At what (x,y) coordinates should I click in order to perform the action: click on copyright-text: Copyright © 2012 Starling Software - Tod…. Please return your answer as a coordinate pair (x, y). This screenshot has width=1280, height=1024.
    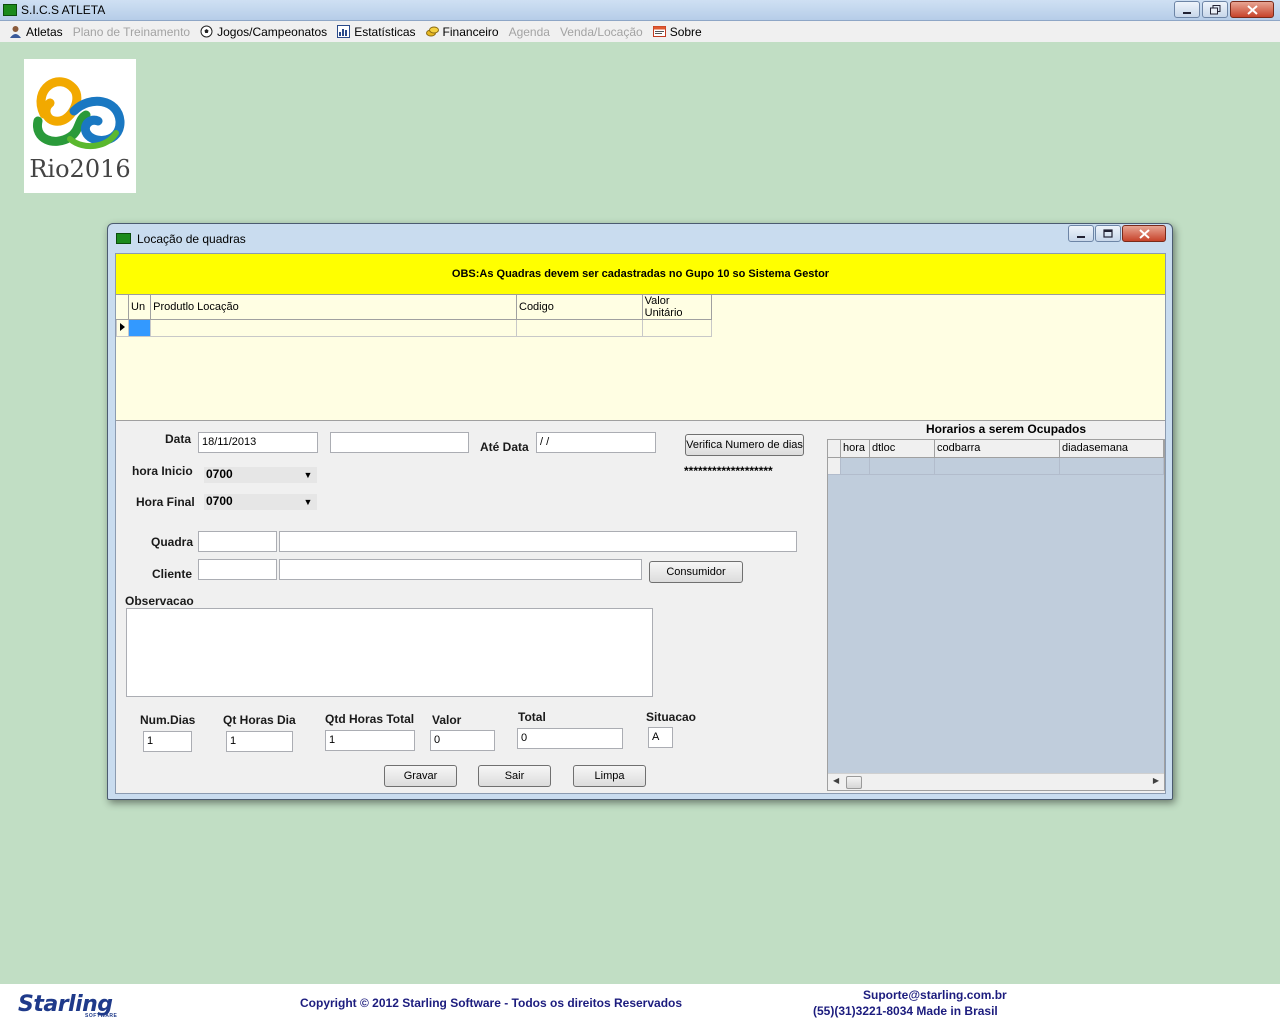
    Looking at the image, I should click on (491, 1003).